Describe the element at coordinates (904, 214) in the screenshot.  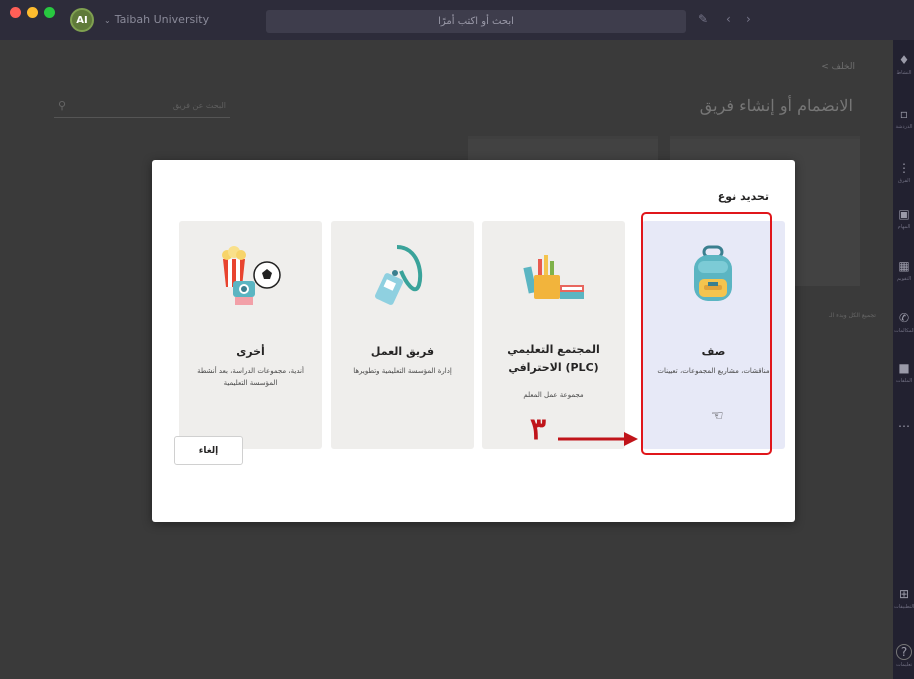
I see `assignments-icon: ▣` at that location.